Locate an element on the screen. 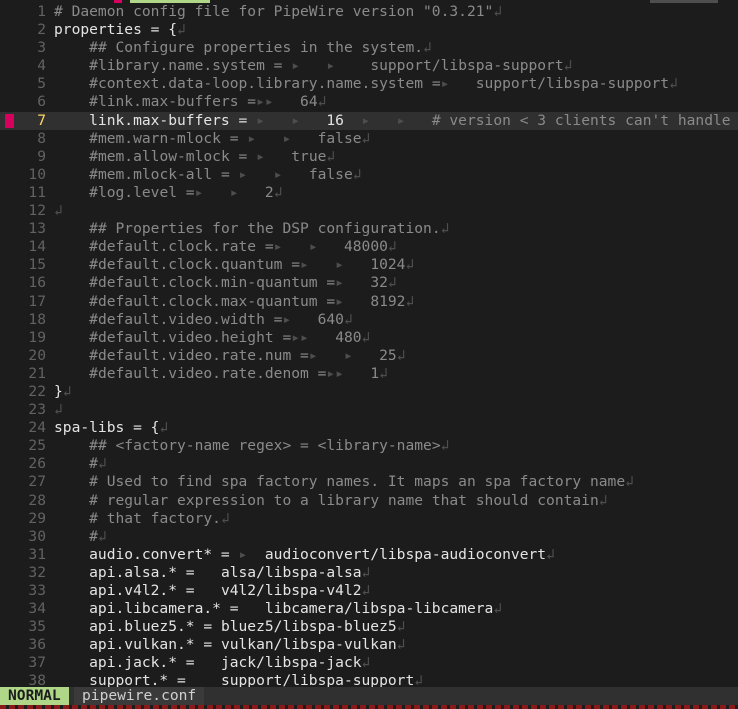  code-line: 22}↲ is located at coordinates (369, 392).